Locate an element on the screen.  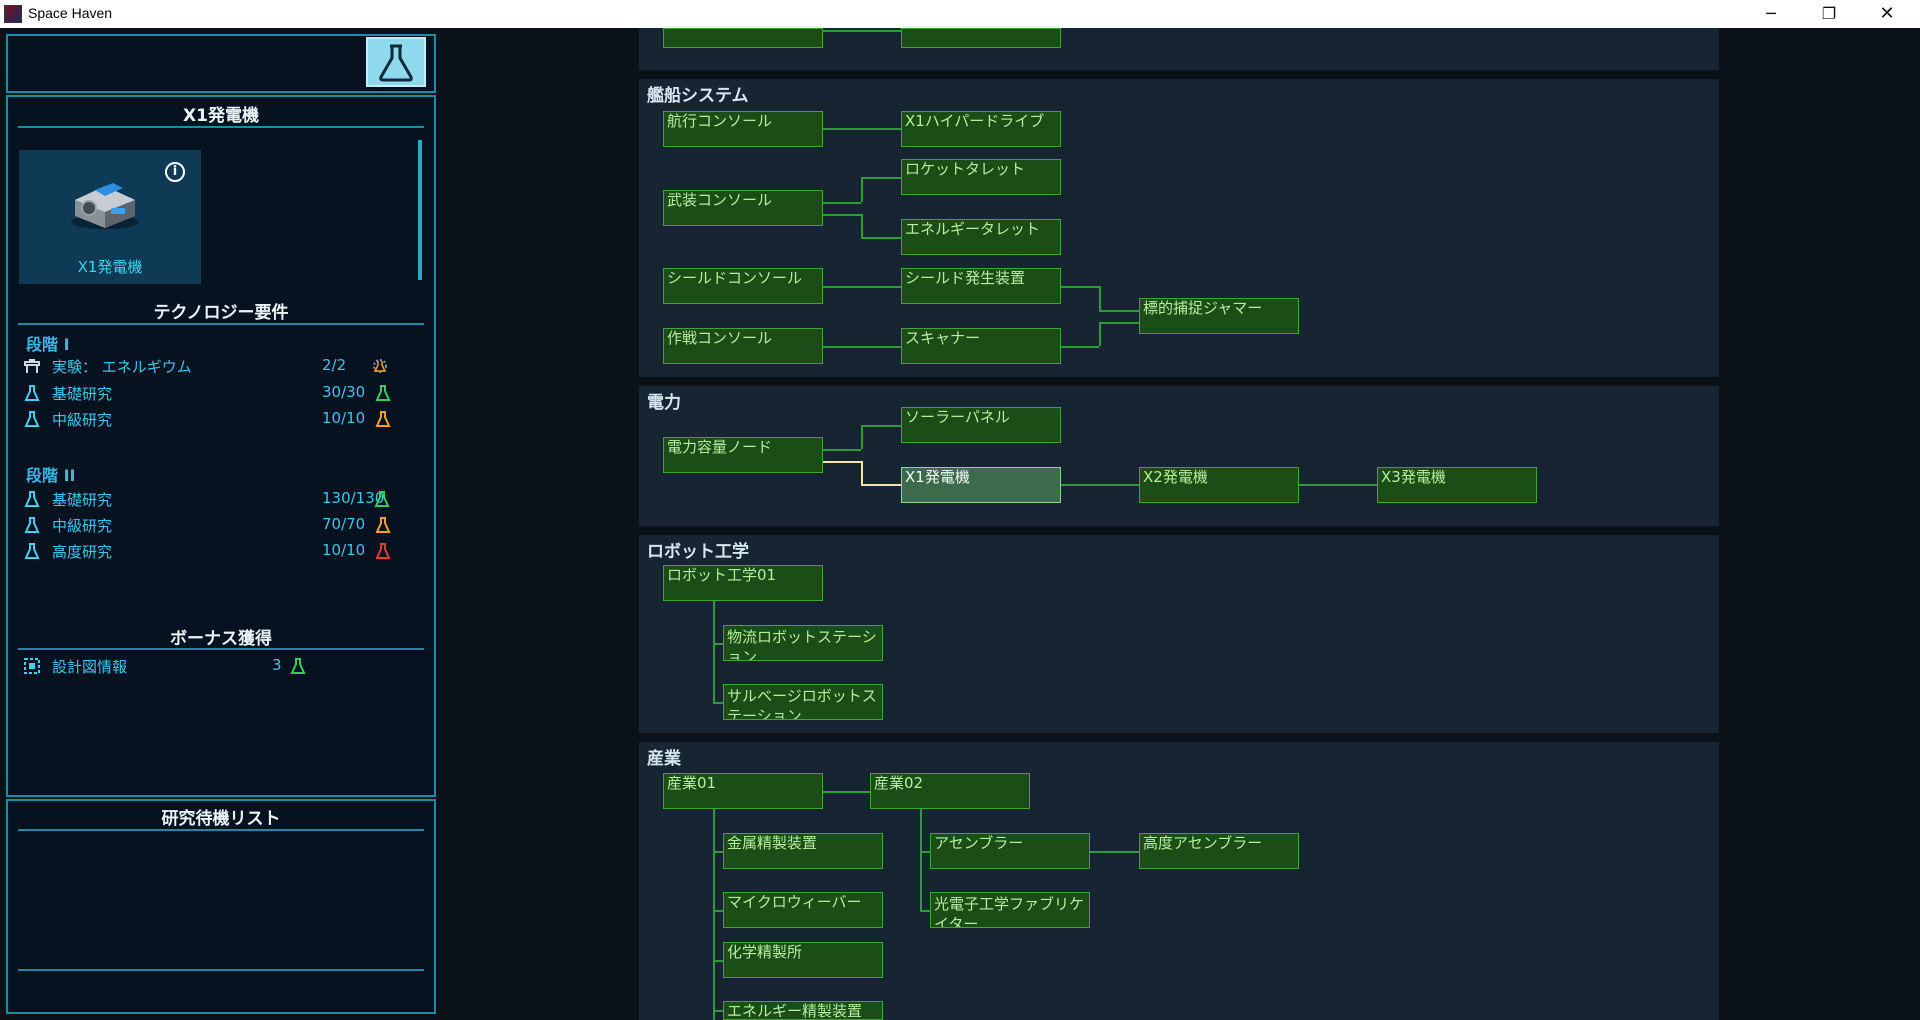
node-logistics-robot-station: 物流ロボットステーション is located at coordinates (803, 643).